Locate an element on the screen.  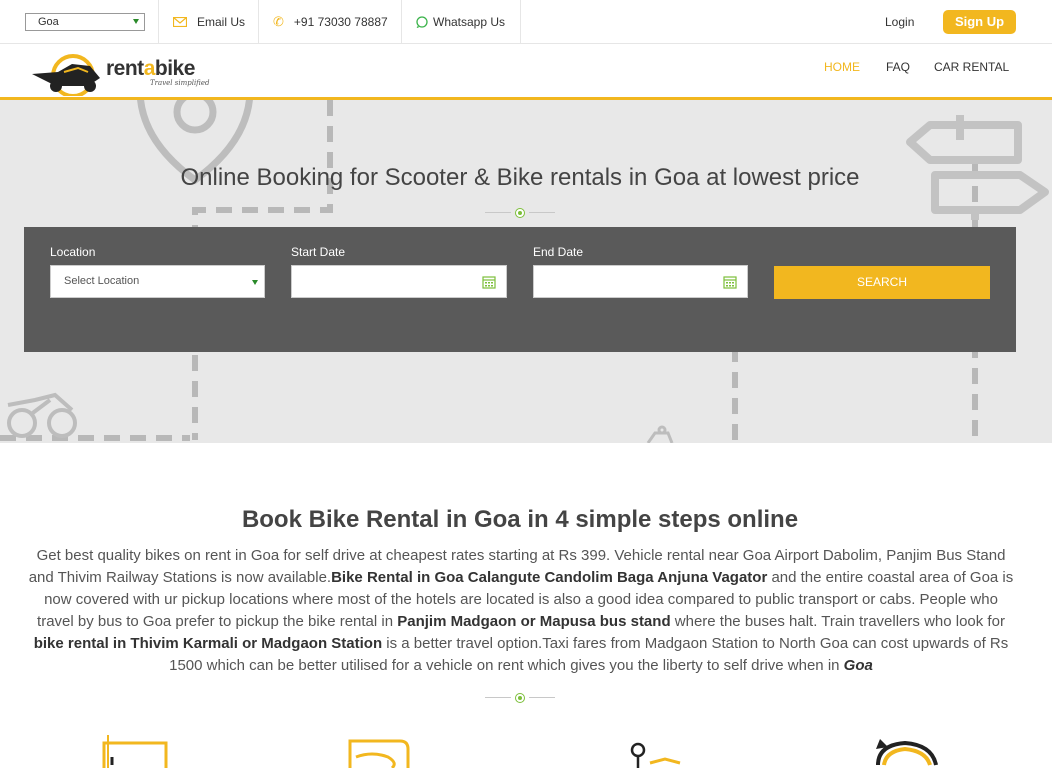
intro-bold-4: Goa is located at coordinates (858, 665).